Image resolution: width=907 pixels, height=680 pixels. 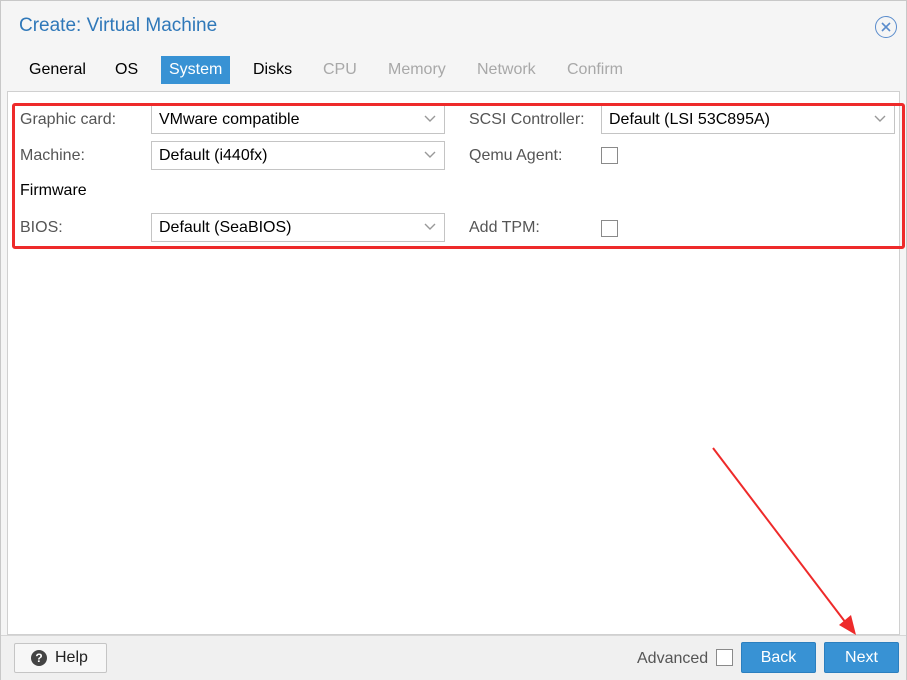 I want to click on back-button: Back, so click(x=778, y=657).